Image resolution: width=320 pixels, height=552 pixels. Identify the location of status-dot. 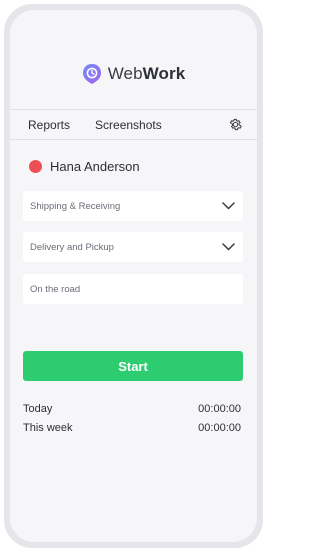
(35, 166).